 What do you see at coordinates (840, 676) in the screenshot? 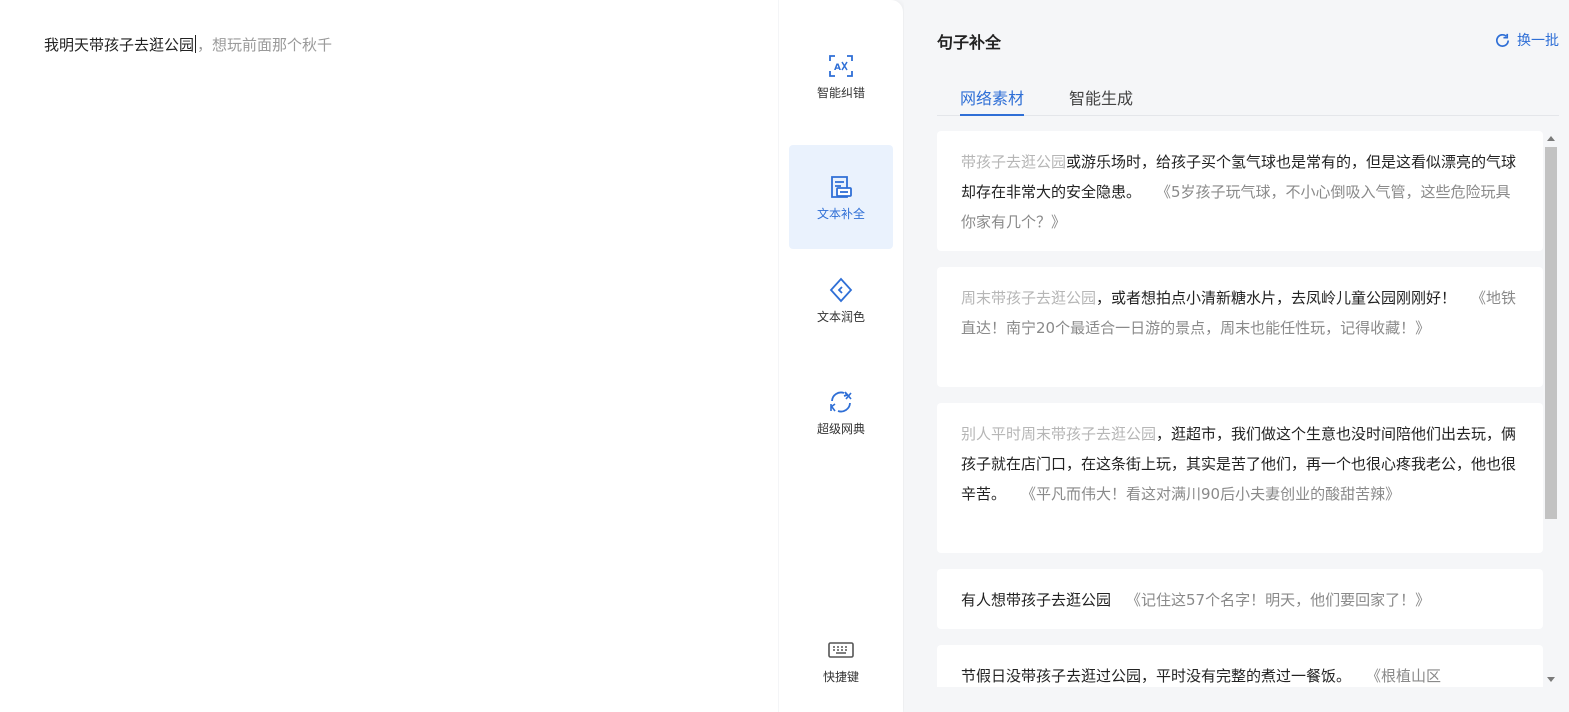
I see `tool-label: 快捷键` at bounding box center [840, 676].